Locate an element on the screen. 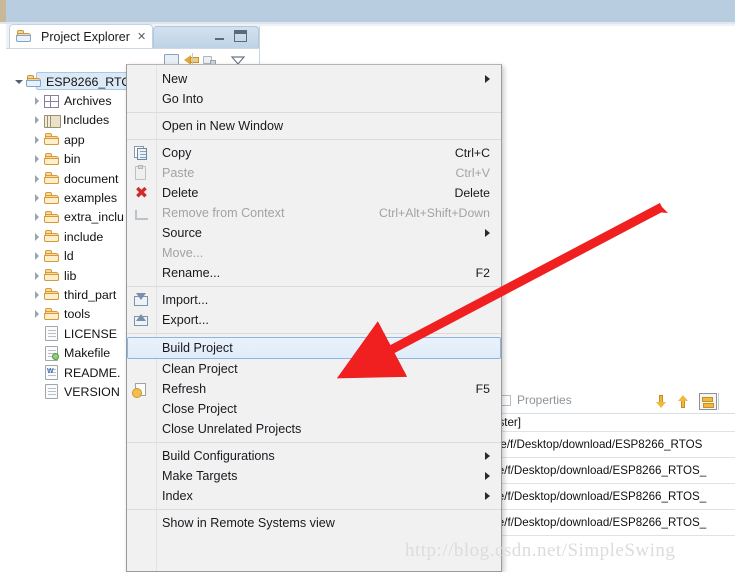 Image resolution: width=735 pixels, height=572 pixels. tree-item-label: VERSION is located at coordinates (92, 391).